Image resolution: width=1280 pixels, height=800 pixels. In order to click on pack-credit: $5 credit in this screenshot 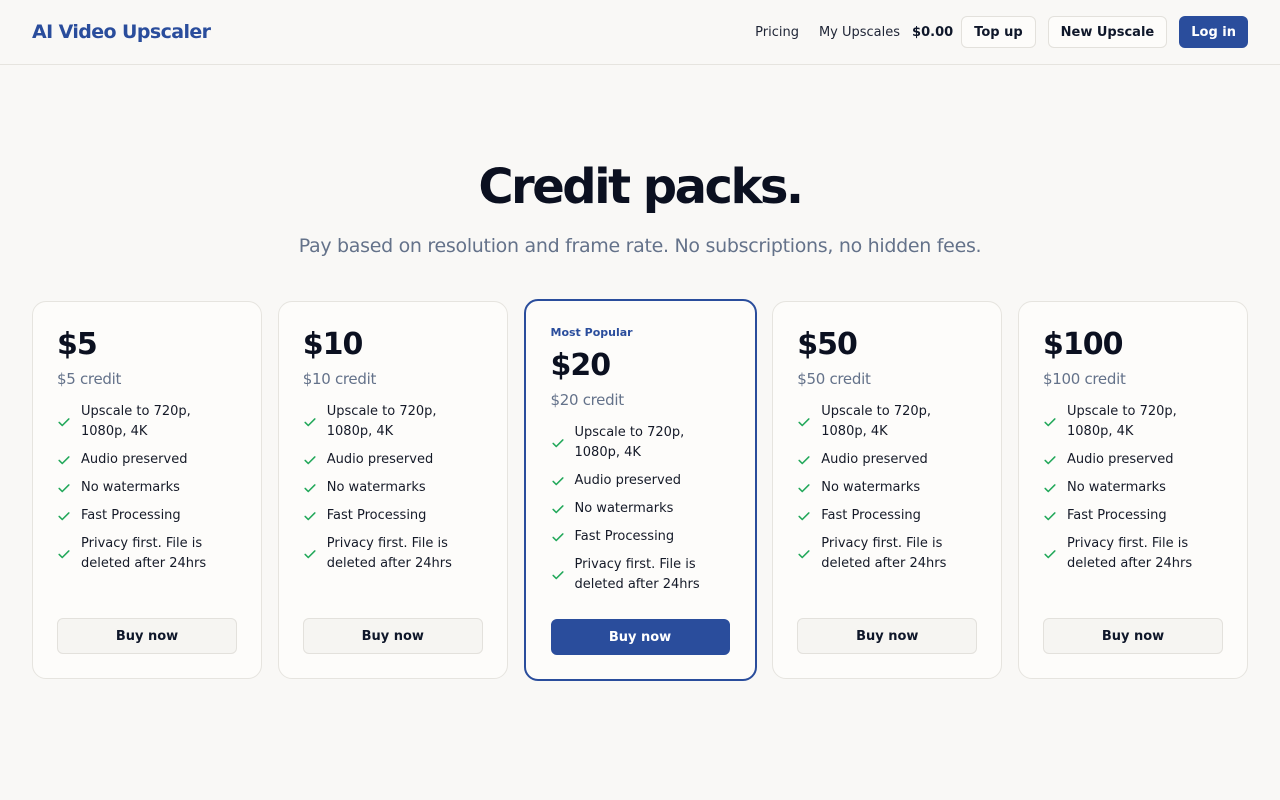, I will do `click(89, 379)`.